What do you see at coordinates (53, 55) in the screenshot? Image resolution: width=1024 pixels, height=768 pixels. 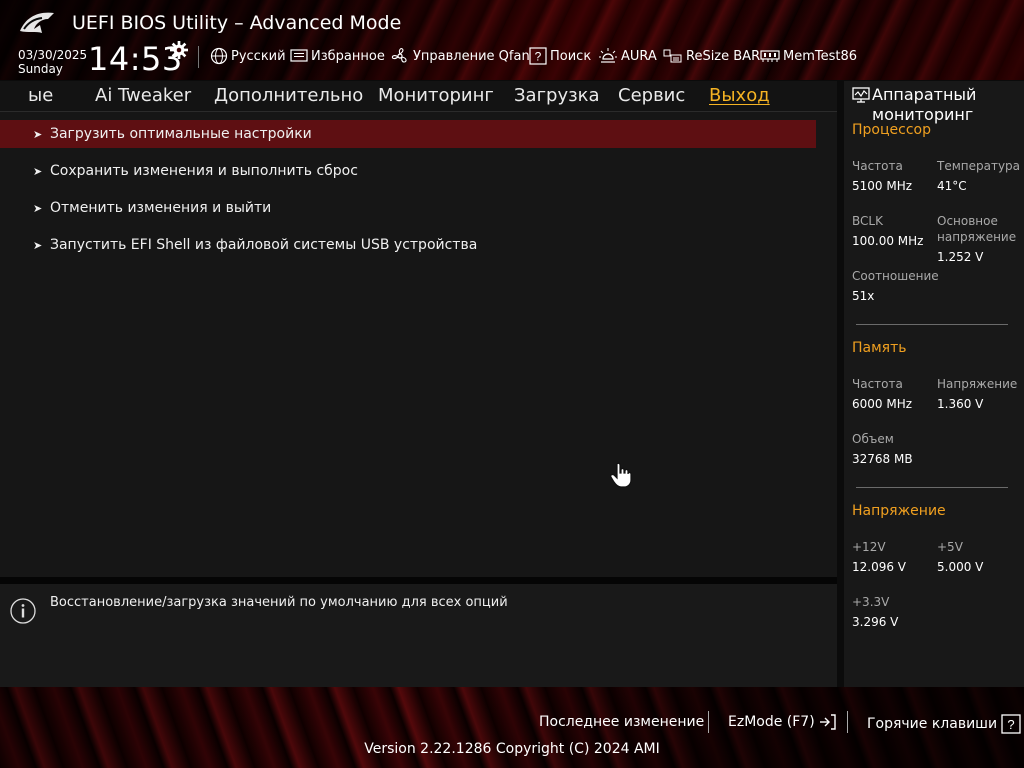 I see `date-display: 03/30/2025` at bounding box center [53, 55].